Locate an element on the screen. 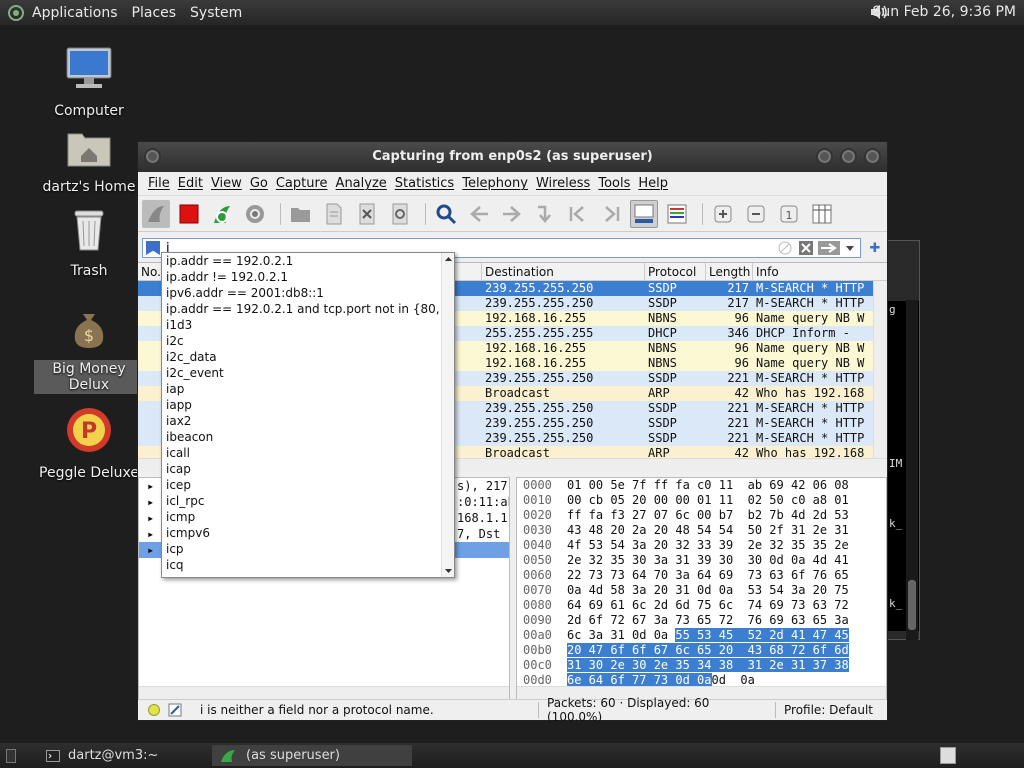  desktop-icon-computer: Computer is located at coordinates (89, 83).